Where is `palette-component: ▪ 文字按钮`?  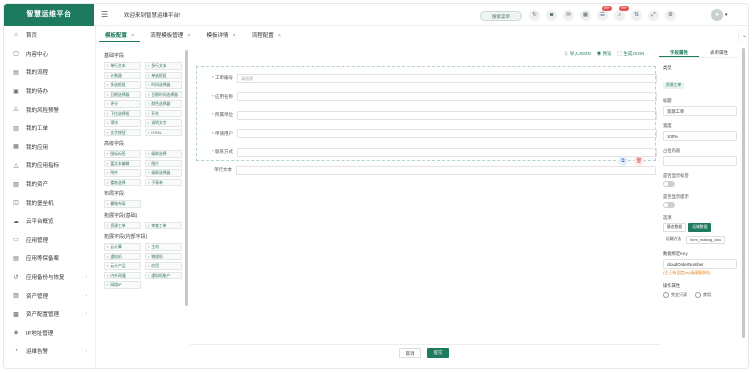 palette-component: ▪ 文字按钮 is located at coordinates (122, 132).